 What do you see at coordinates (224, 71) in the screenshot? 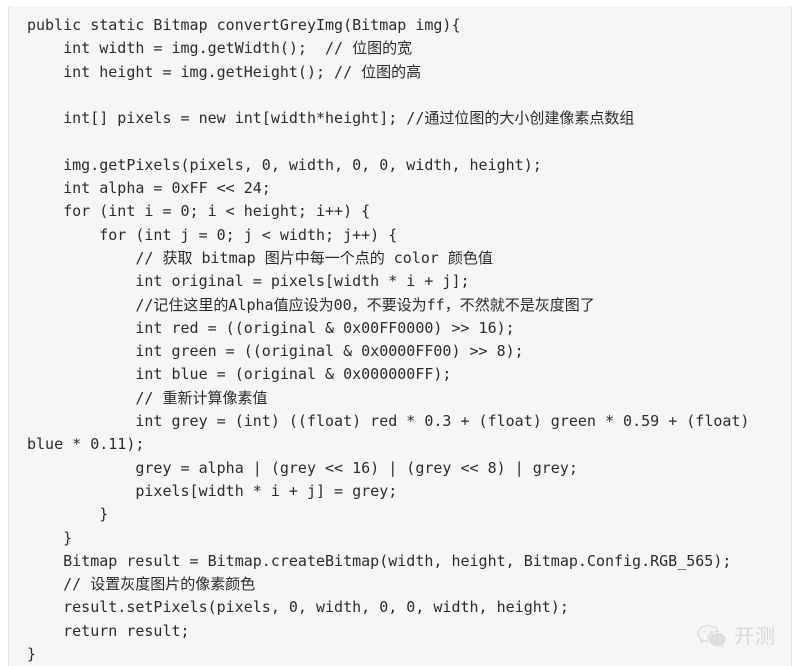
I see `code-line: int height = img.getHeight(); // 位图的高` at bounding box center [224, 71].